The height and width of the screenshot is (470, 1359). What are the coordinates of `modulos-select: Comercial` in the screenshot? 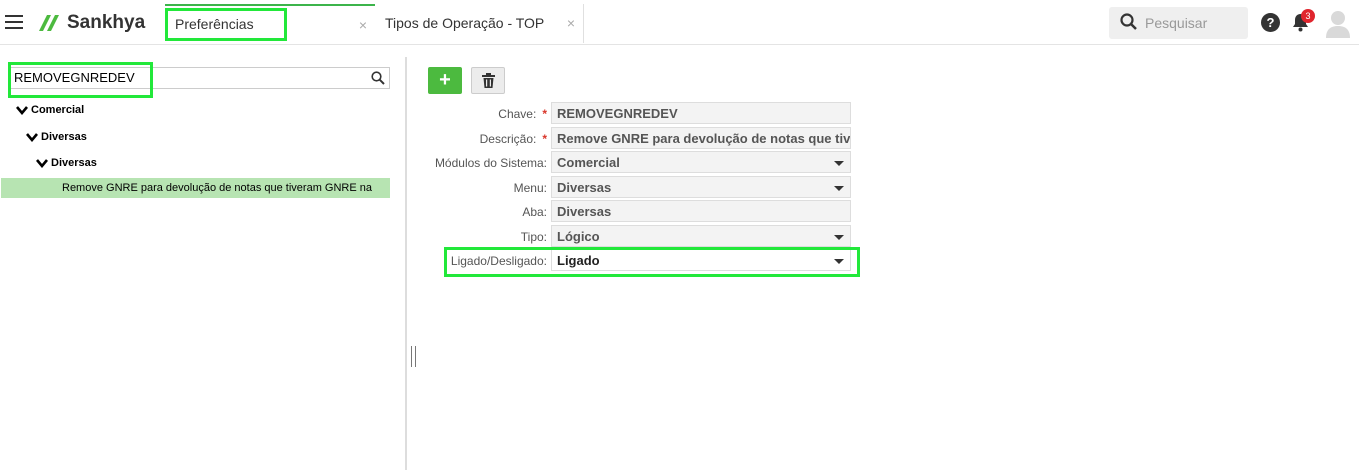 It's located at (701, 162).